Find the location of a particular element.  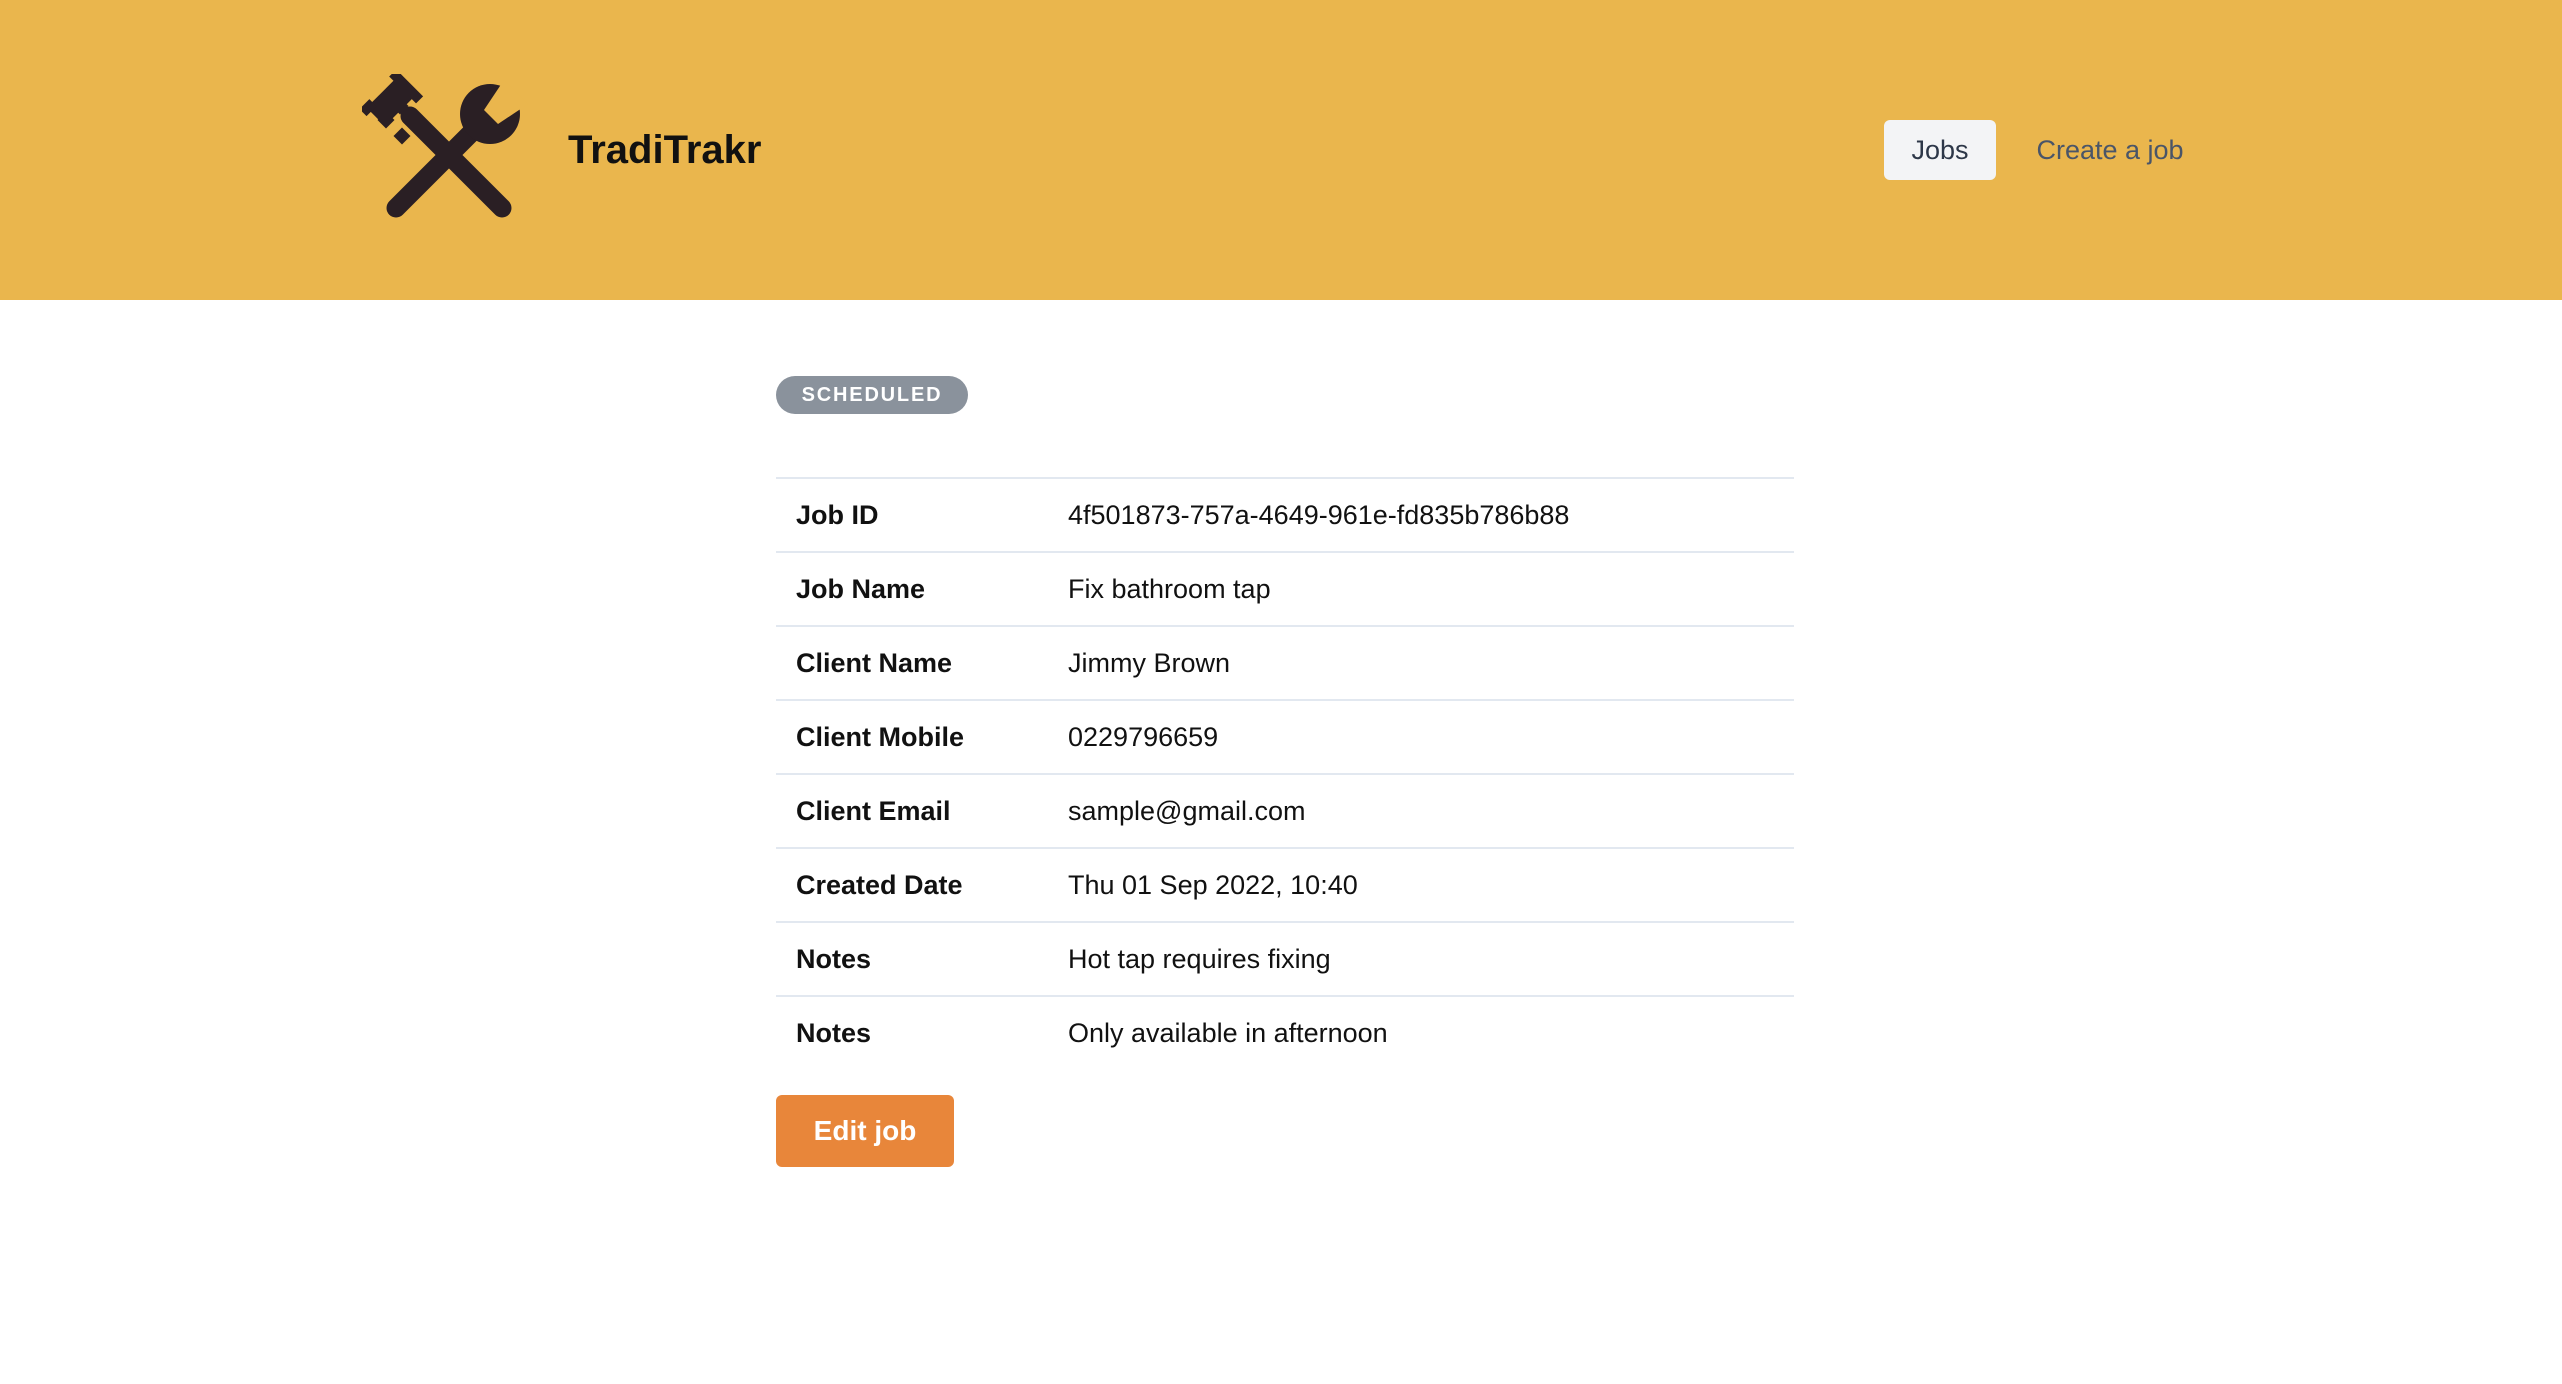

wrench-and-pipe-wrench-icon is located at coordinates (444, 145).